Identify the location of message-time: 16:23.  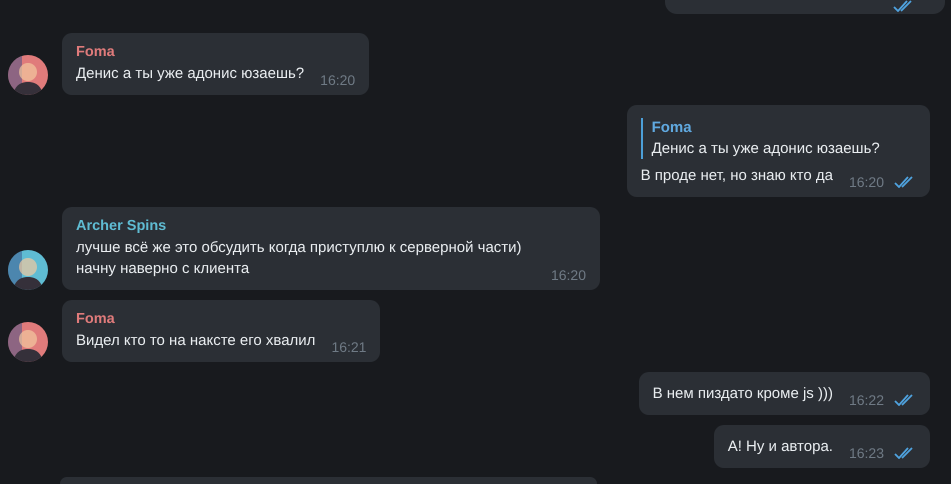
(866, 453).